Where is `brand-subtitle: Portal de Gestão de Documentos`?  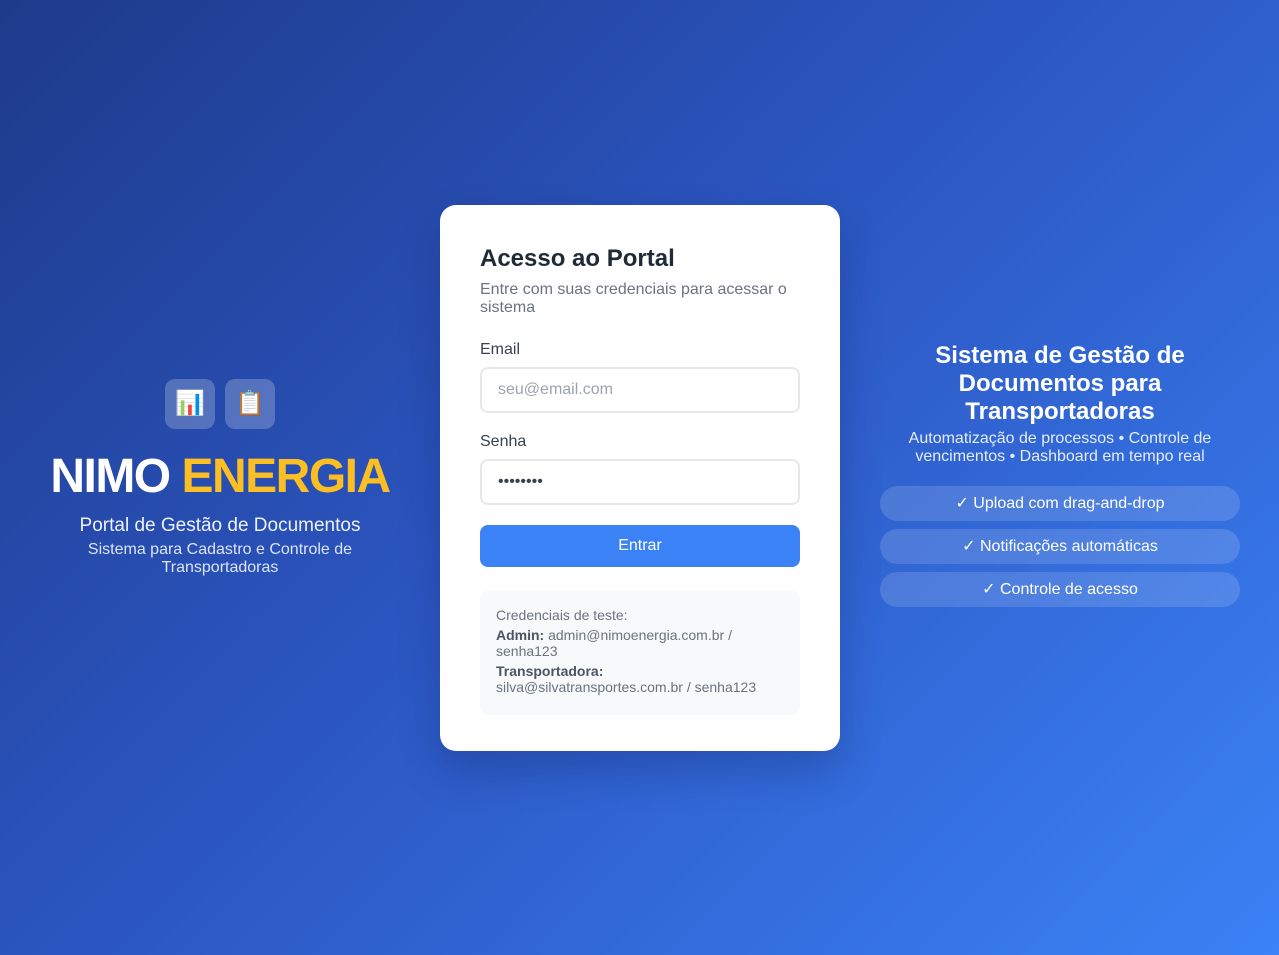
brand-subtitle: Portal de Gestão de Documentos is located at coordinates (220, 525).